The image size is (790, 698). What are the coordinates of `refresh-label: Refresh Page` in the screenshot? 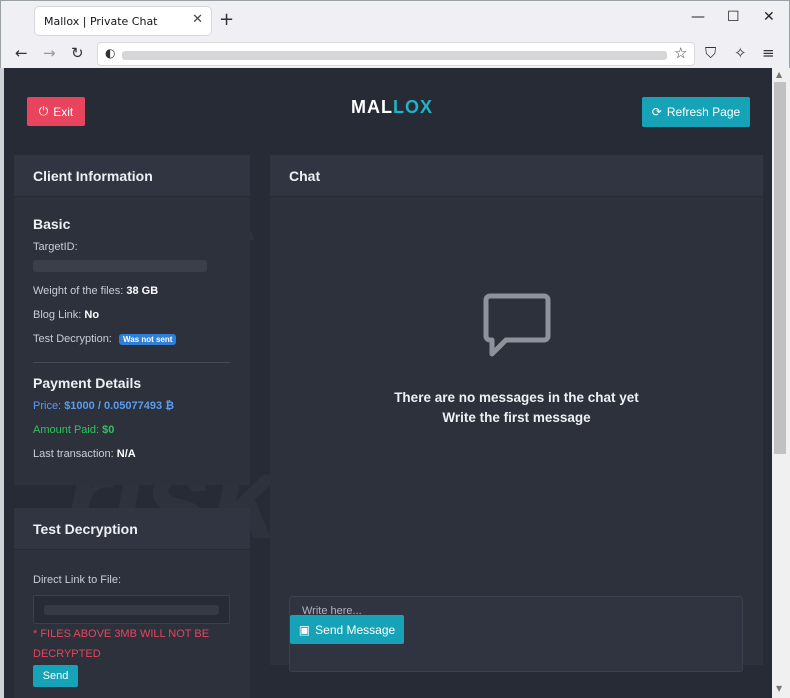 It's located at (703, 112).